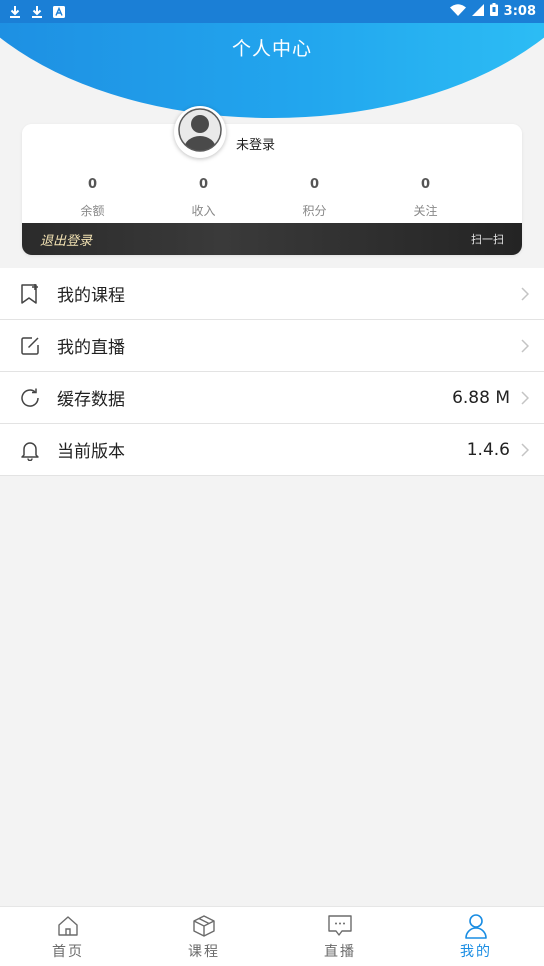  What do you see at coordinates (481, 397) in the screenshot?
I see `cache-size-value: 6.88 M` at bounding box center [481, 397].